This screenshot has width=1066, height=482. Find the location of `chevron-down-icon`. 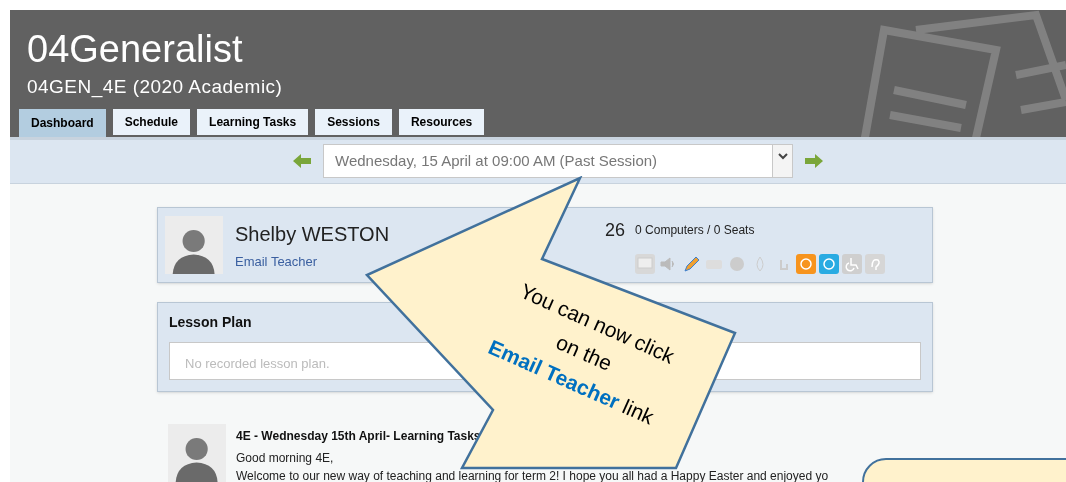

chevron-down-icon is located at coordinates (782, 157).